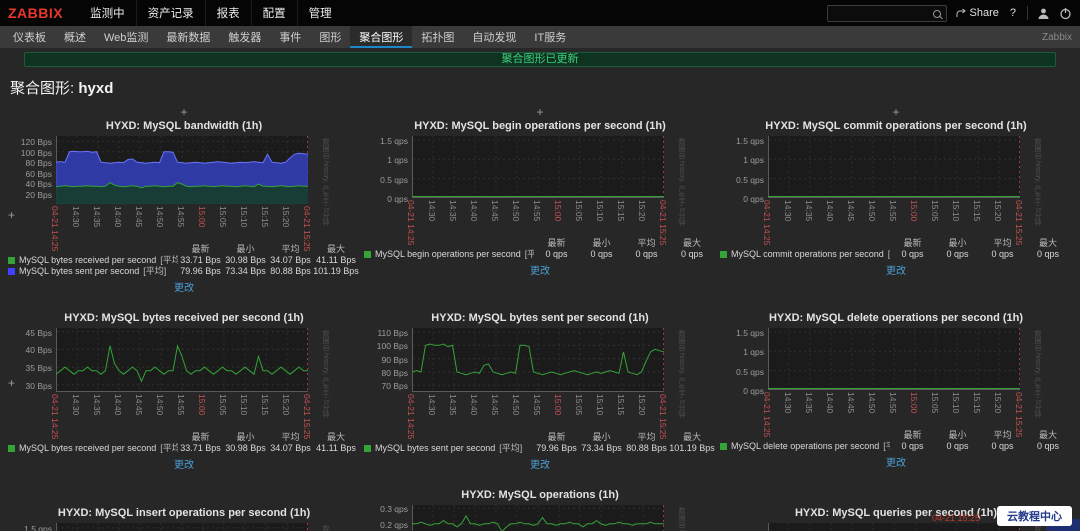 The height and width of the screenshot is (531, 1080). I want to click on logout-button, so click(1065, 13).